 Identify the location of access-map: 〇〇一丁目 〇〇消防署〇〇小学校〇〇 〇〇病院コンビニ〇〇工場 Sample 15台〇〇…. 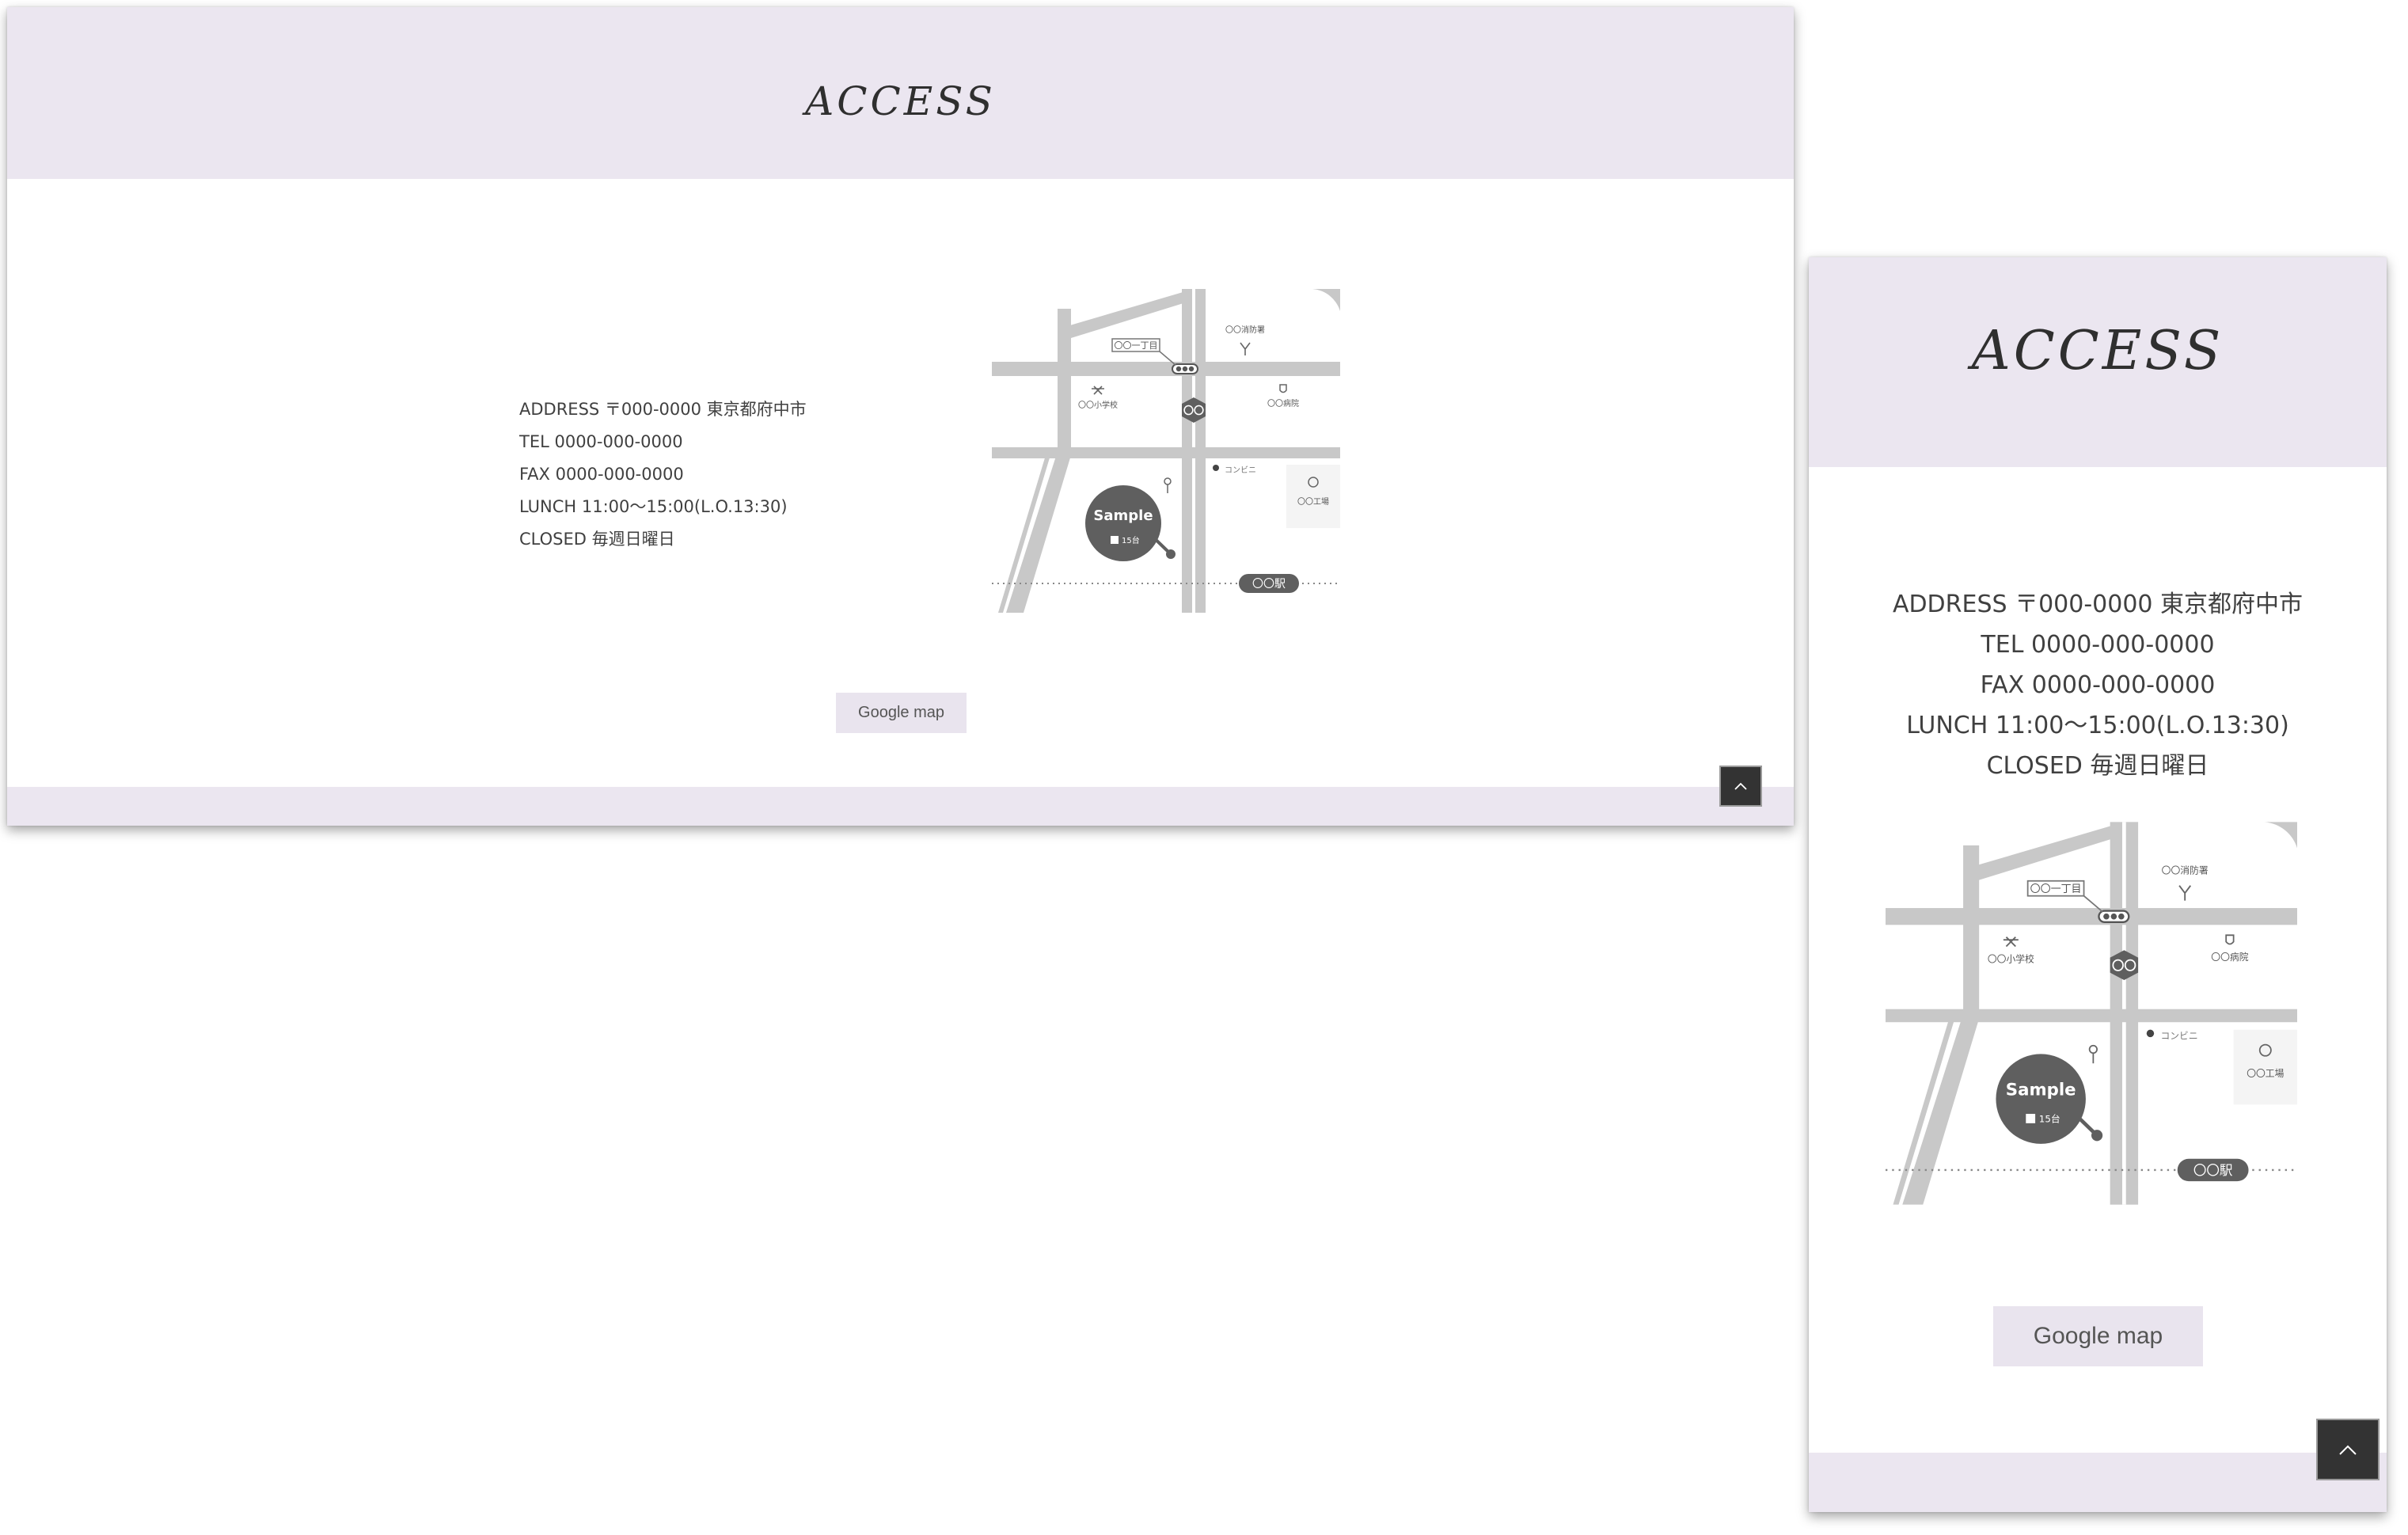
(1166, 451).